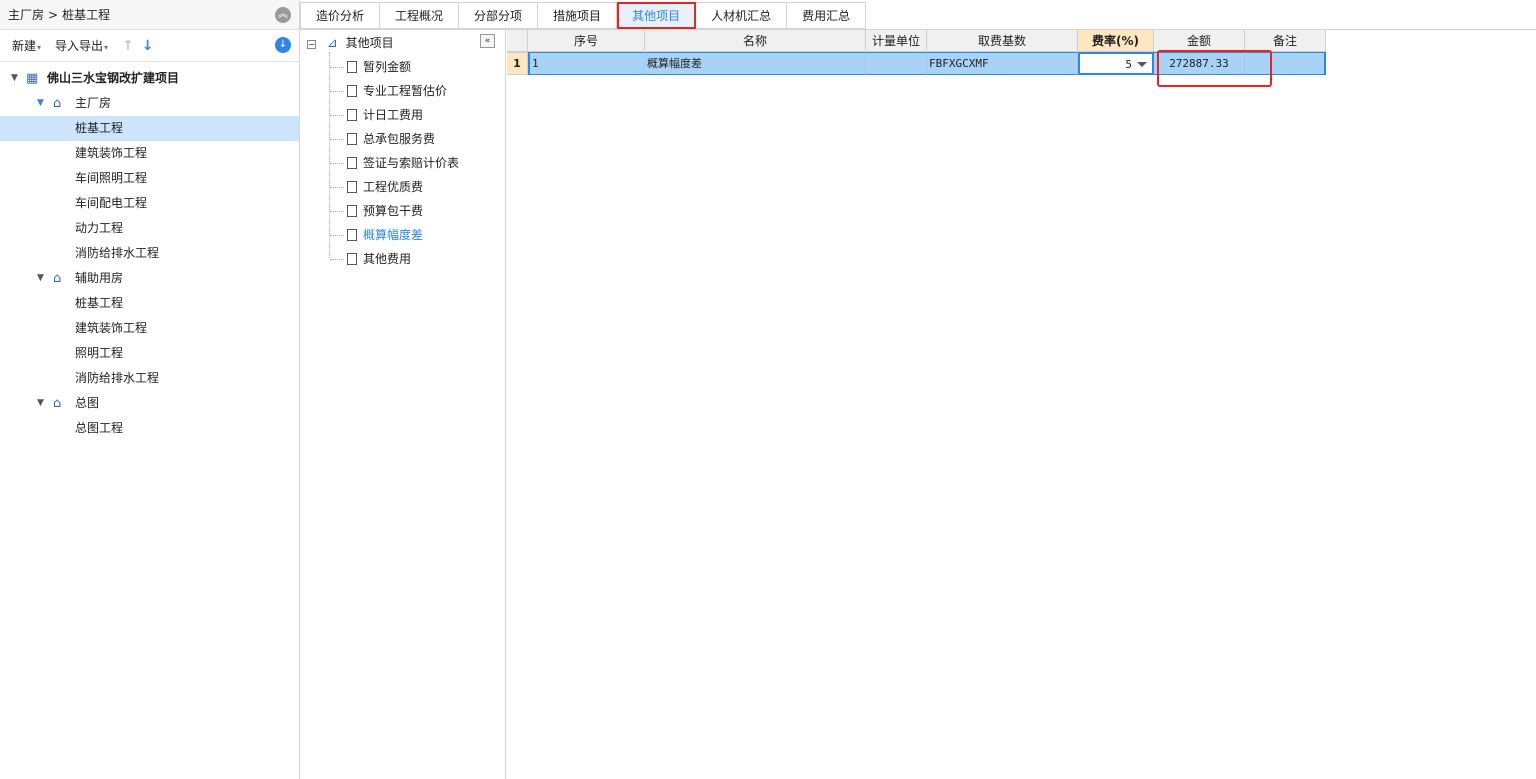 The height and width of the screenshot is (779, 1536). What do you see at coordinates (517, 63) in the screenshot?
I see `row-number: 1` at bounding box center [517, 63].